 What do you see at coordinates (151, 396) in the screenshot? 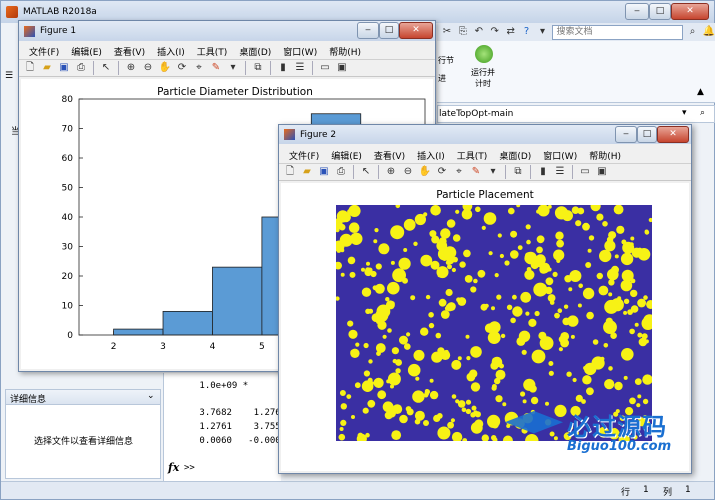
I see `details-collapse-icon: ⌄` at bounding box center [151, 396].